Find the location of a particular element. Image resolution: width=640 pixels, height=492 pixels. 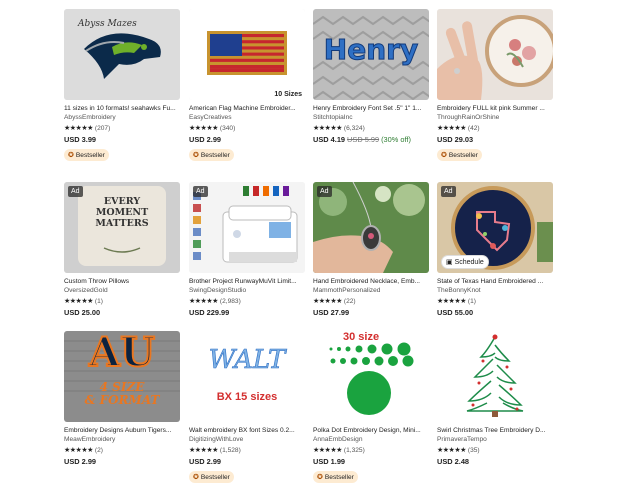

discount: (30% off) is located at coordinates (396, 139).